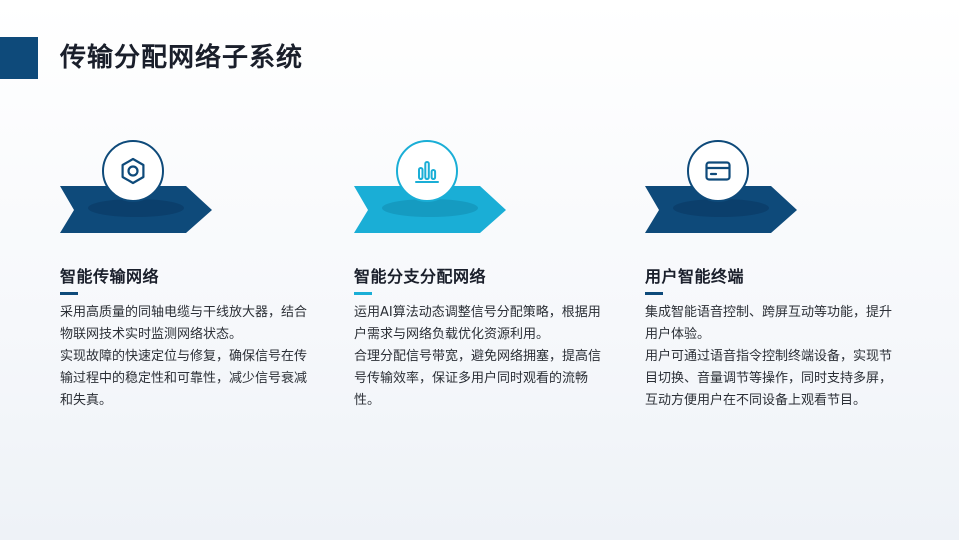 The image size is (959, 540). Describe the element at coordinates (110, 276) in the screenshot. I see `card-heading: 智能传输网络` at that location.